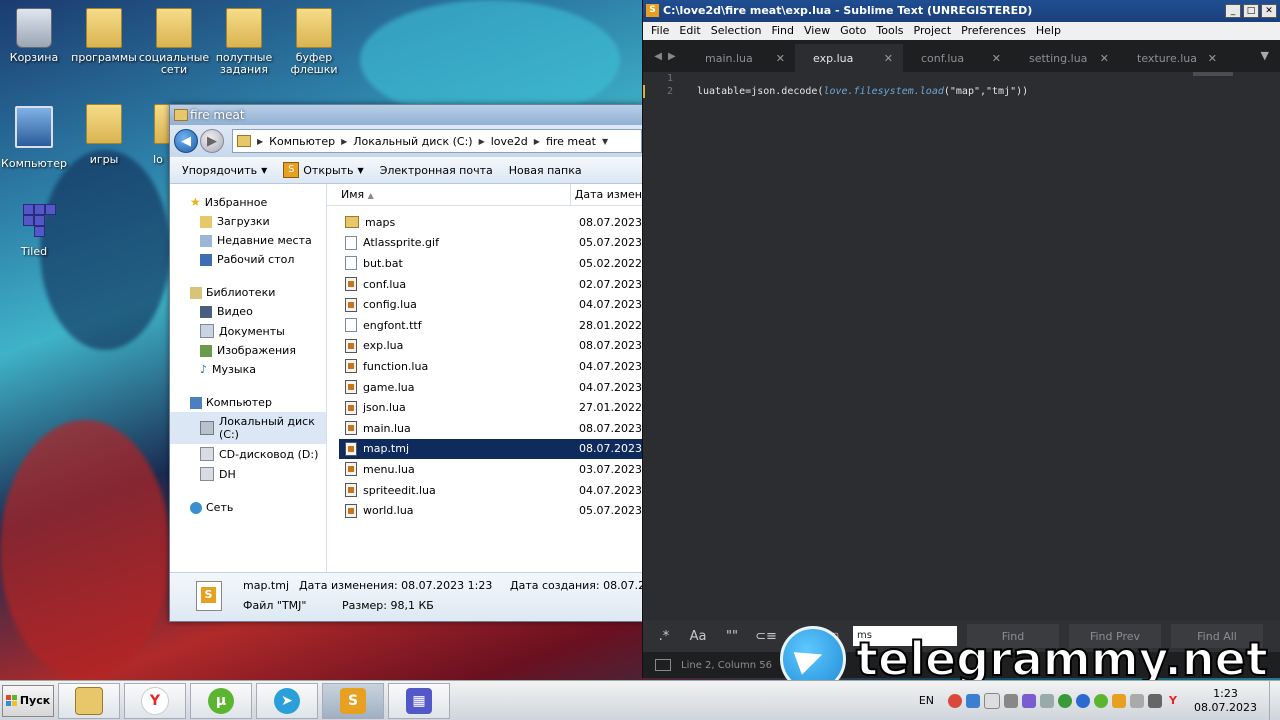  Describe the element at coordinates (1173, 701) in the screenshot. I see `yandex-icon: Y` at that location.